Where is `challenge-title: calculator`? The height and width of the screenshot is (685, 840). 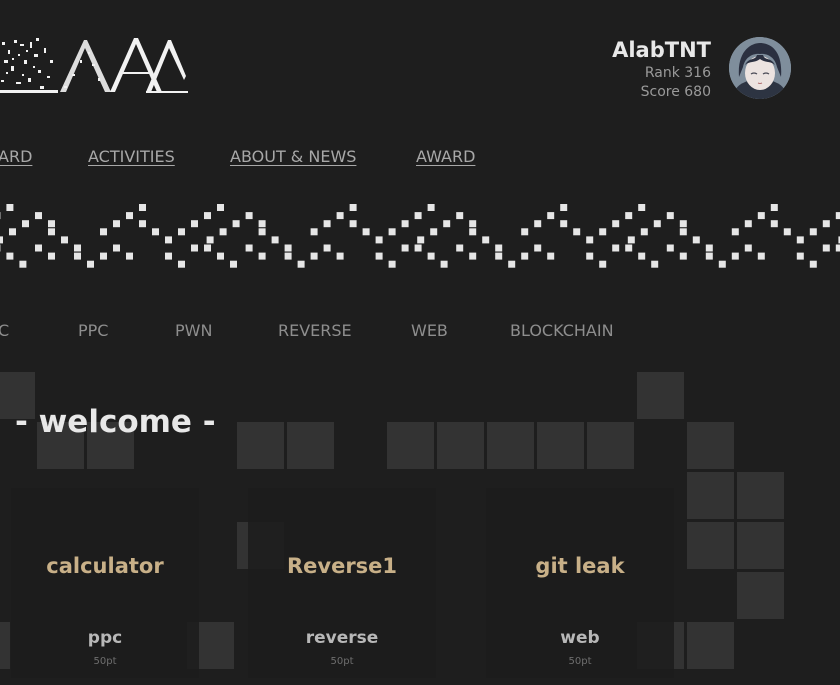
challenge-title: calculator is located at coordinates (105, 566).